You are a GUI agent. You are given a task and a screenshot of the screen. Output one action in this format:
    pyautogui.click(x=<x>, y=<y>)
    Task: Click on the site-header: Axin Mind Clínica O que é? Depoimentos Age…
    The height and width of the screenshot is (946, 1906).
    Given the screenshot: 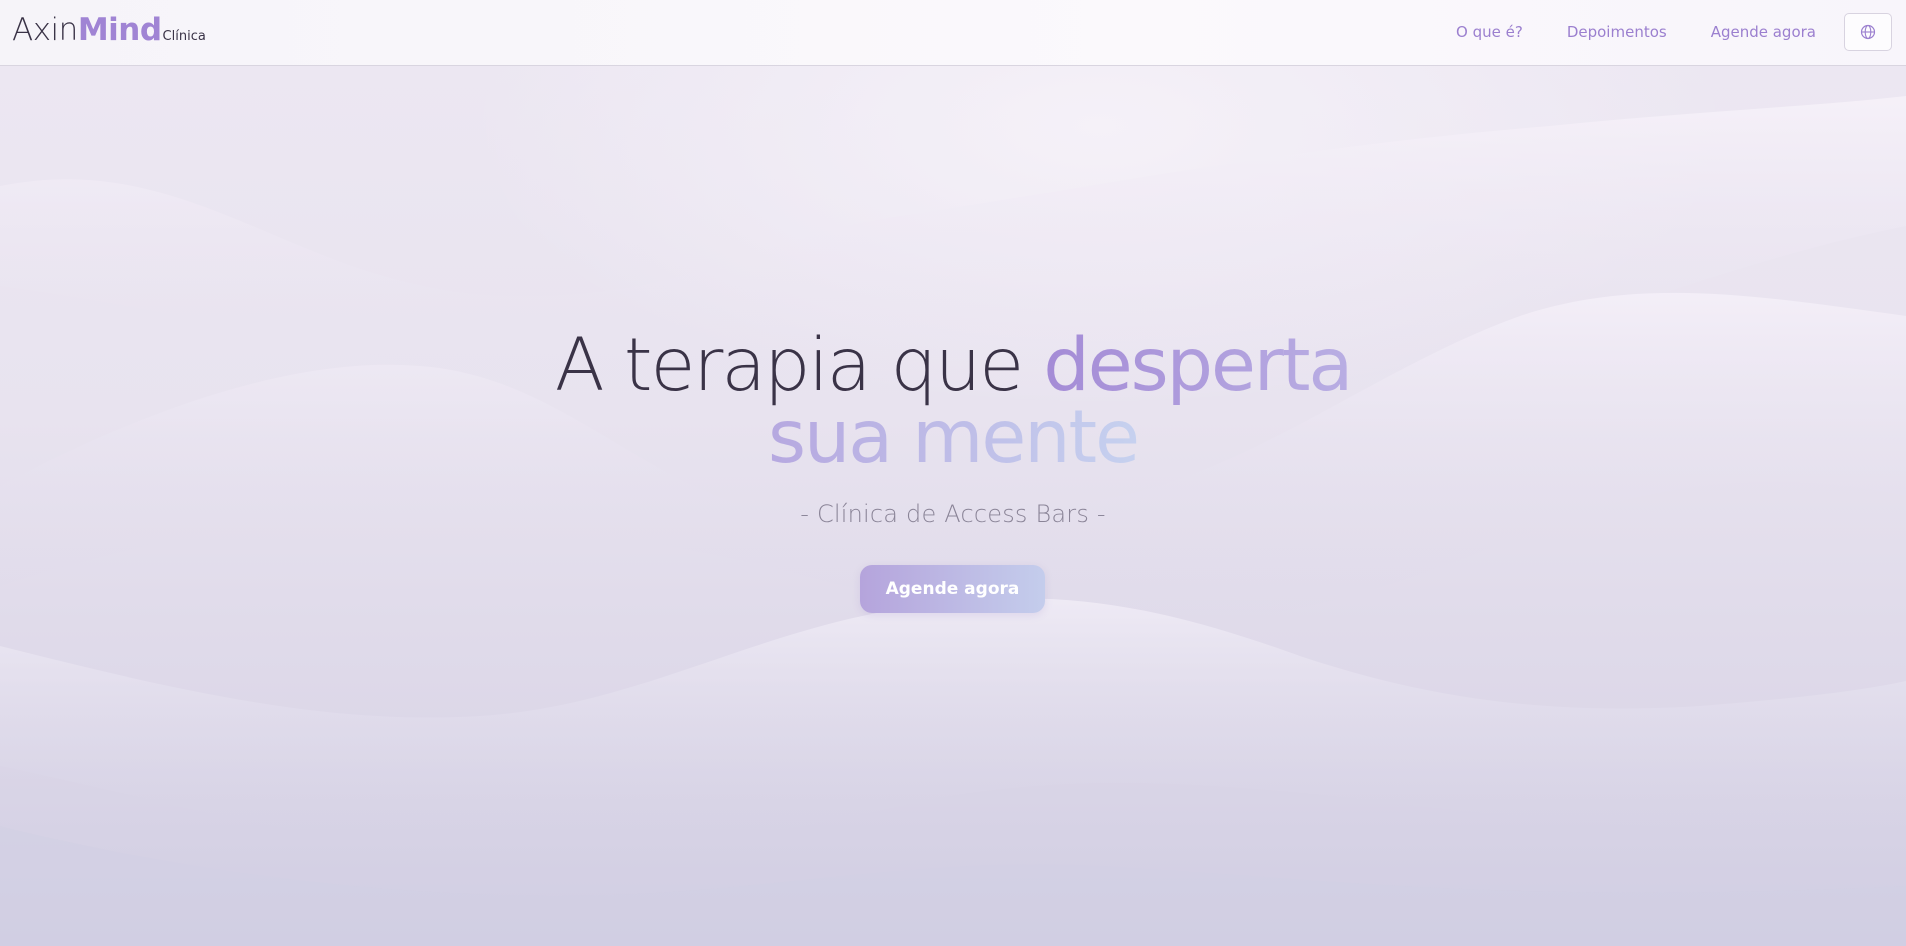 What is the action you would take?
    pyautogui.click(x=953, y=33)
    